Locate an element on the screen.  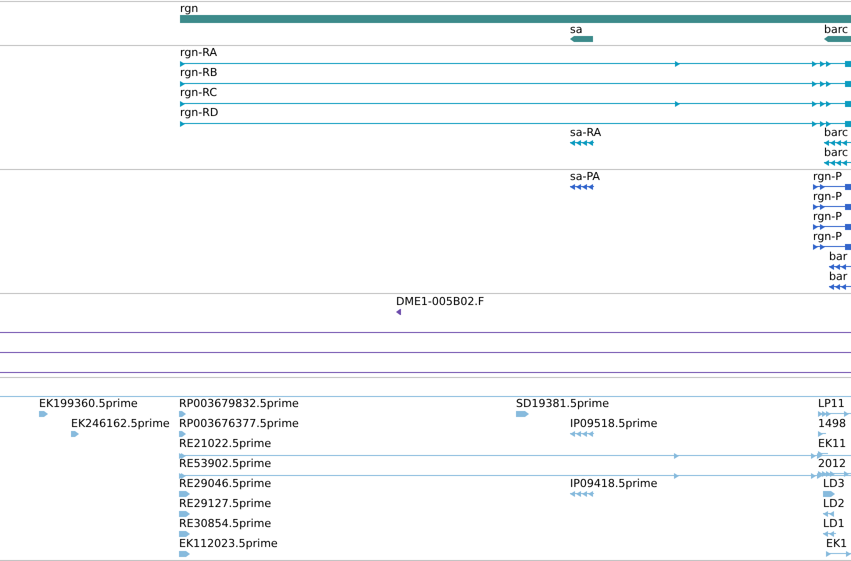
feature-label: 2012 is located at coordinates (832, 464).